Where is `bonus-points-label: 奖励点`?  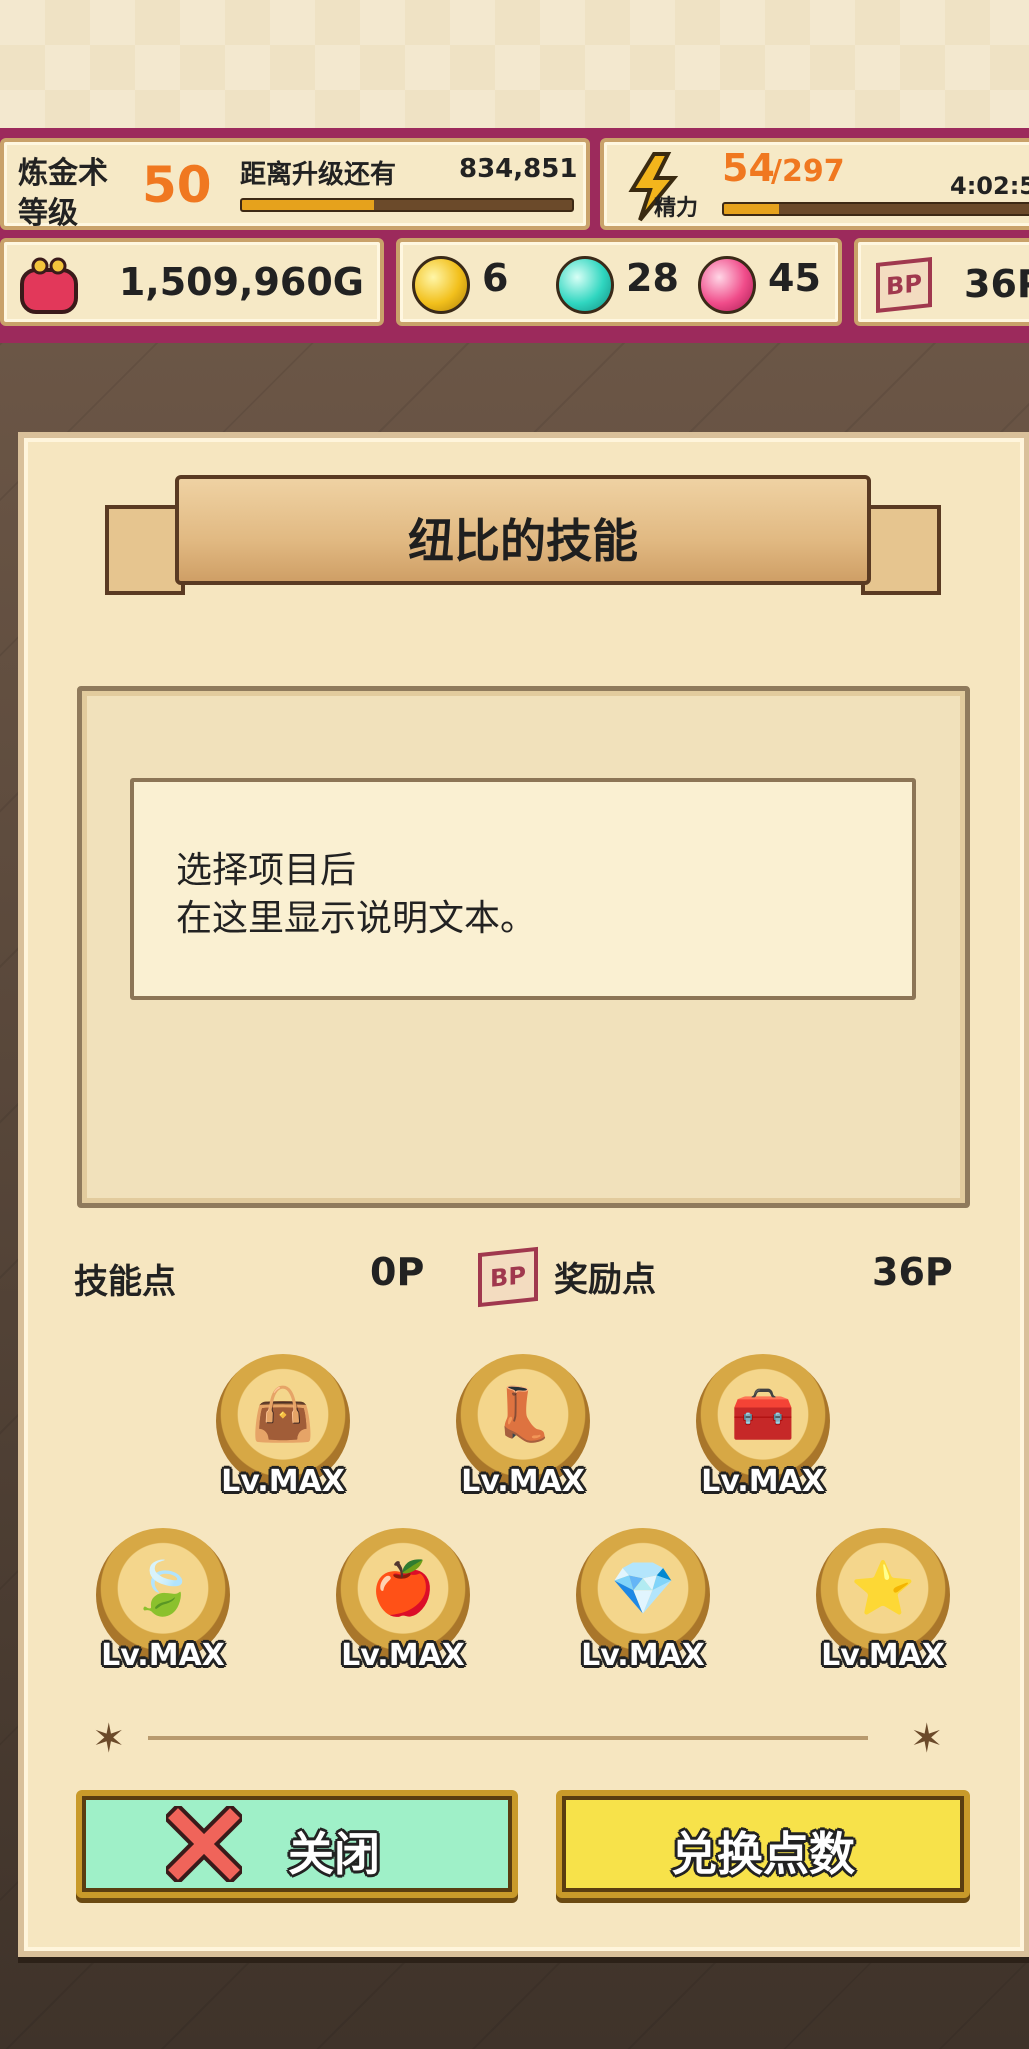 bonus-points-label: 奖励点 is located at coordinates (605, 1280).